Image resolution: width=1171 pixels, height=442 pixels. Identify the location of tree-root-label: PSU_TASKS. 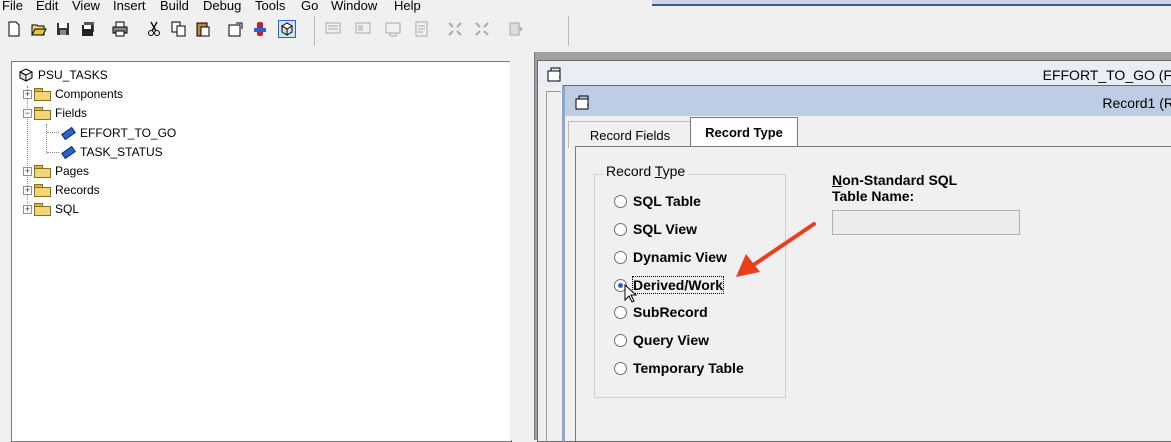
(73, 75).